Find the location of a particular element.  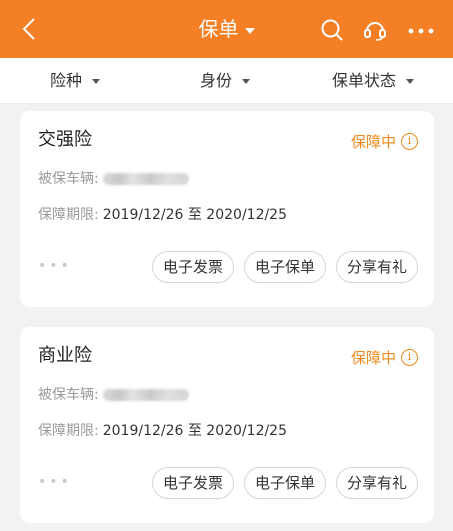

chevron-down-icon is located at coordinates (249, 30).